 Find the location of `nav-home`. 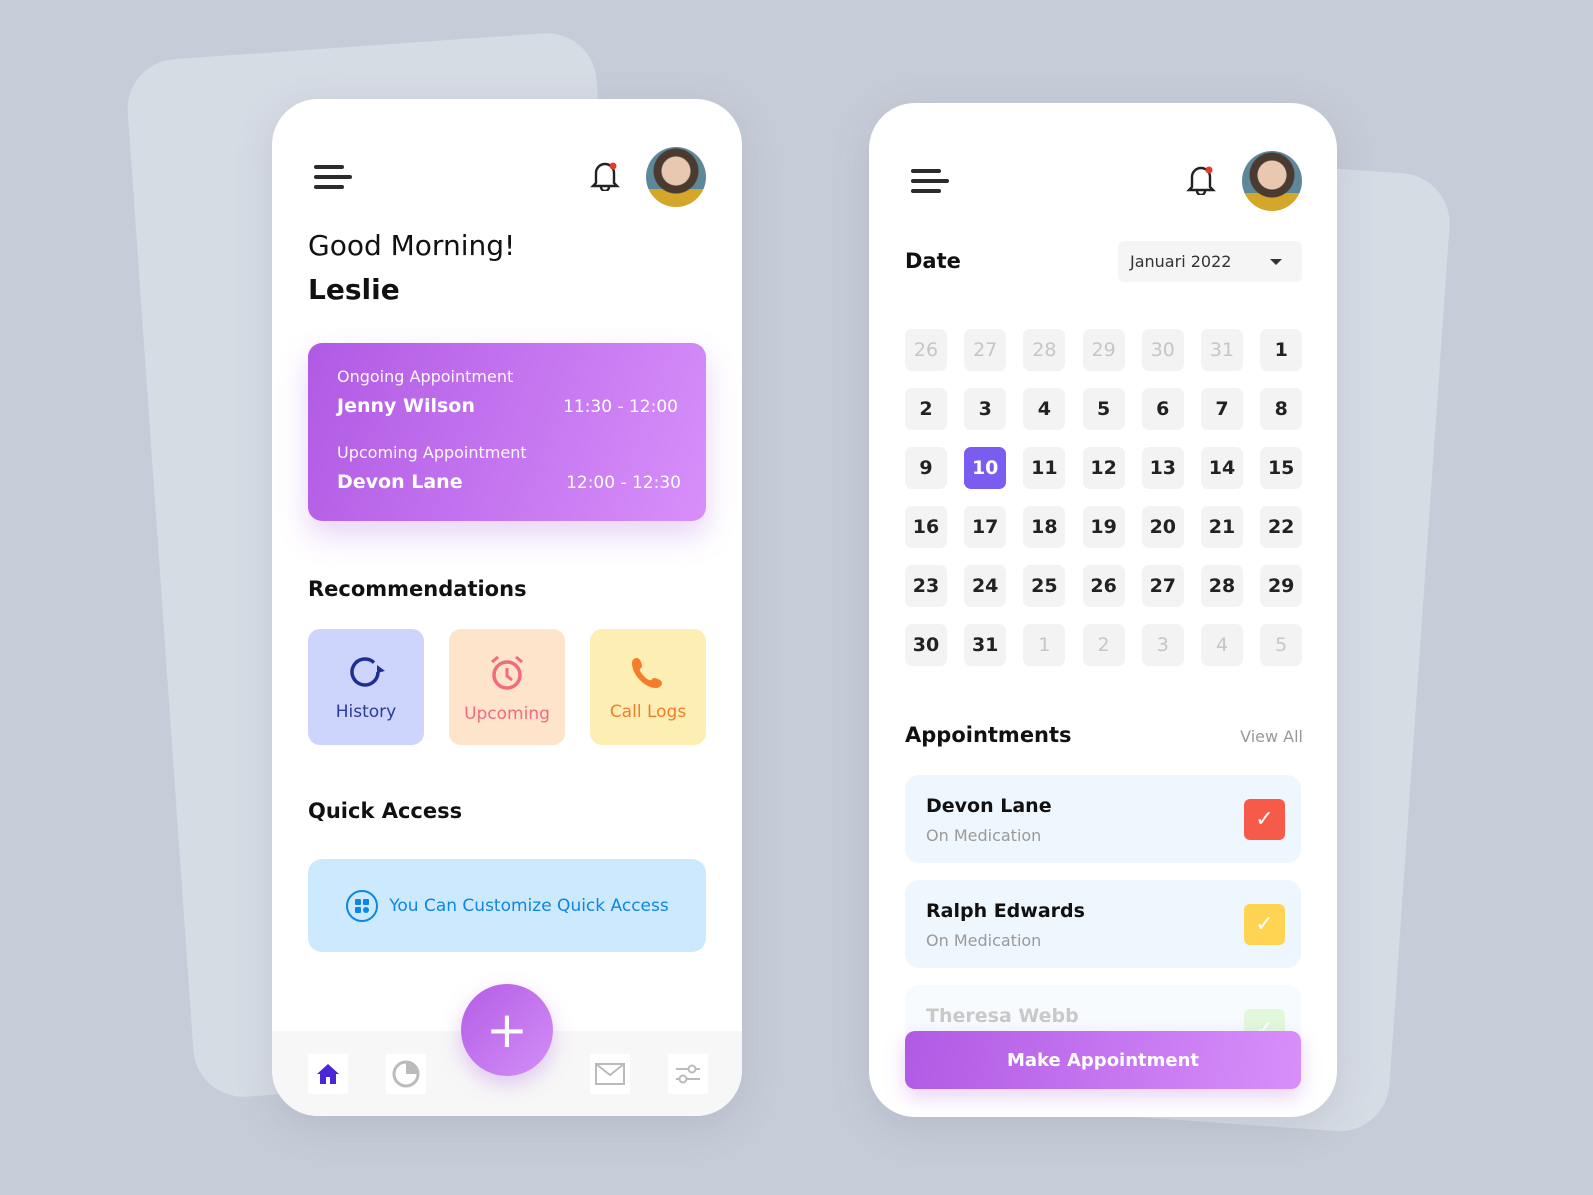

nav-home is located at coordinates (328, 1074).